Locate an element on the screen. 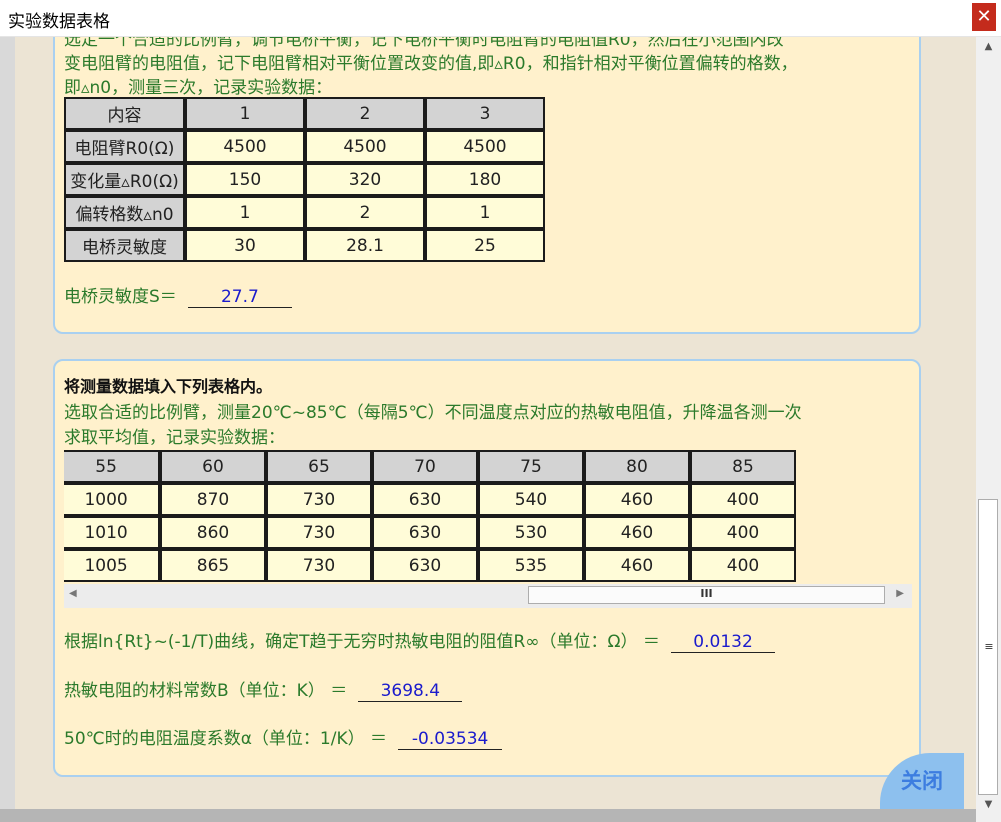  table-row: 1005 865 730 630 535 460 400 is located at coordinates (430, 565).